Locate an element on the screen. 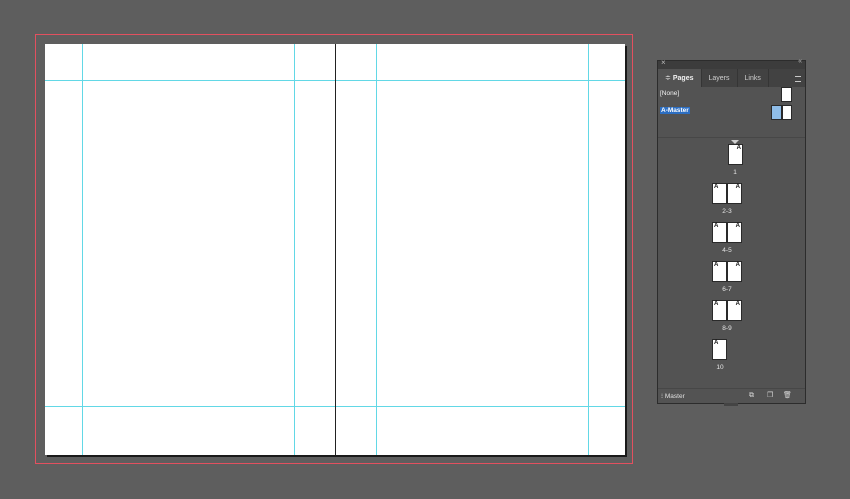 The height and width of the screenshot is (499, 850). panel-title-bar: × « is located at coordinates (731, 63).